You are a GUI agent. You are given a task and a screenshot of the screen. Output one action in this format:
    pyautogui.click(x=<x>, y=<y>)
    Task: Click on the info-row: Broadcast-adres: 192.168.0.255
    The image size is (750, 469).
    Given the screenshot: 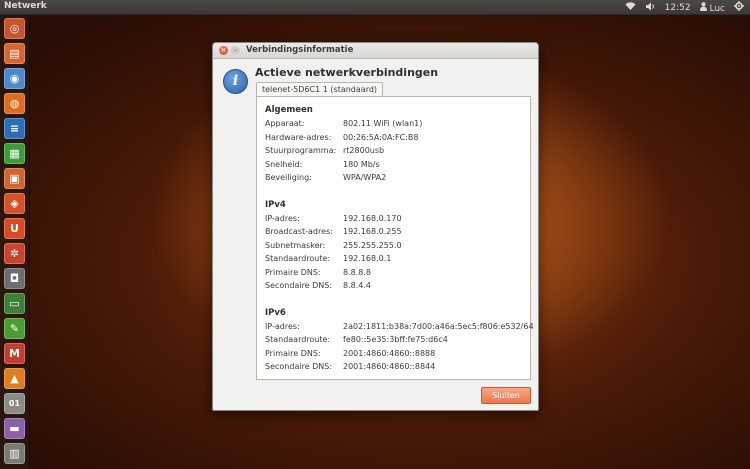 What is the action you would take?
    pyautogui.click(x=396, y=233)
    